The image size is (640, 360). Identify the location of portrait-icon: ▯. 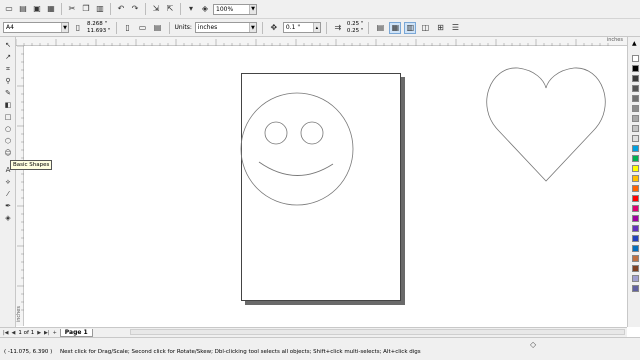
(128, 28).